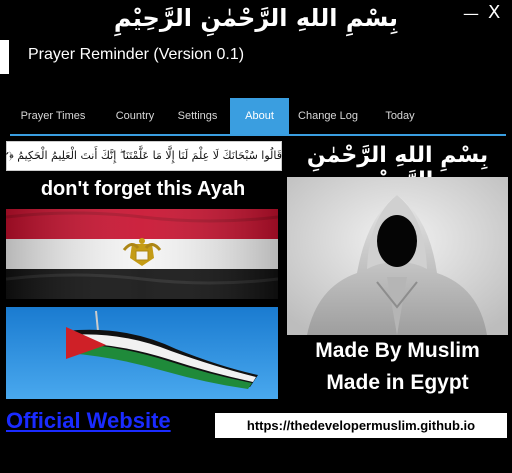 This screenshot has width=512, height=473. I want to click on hooded-figure-image, so click(397, 256).